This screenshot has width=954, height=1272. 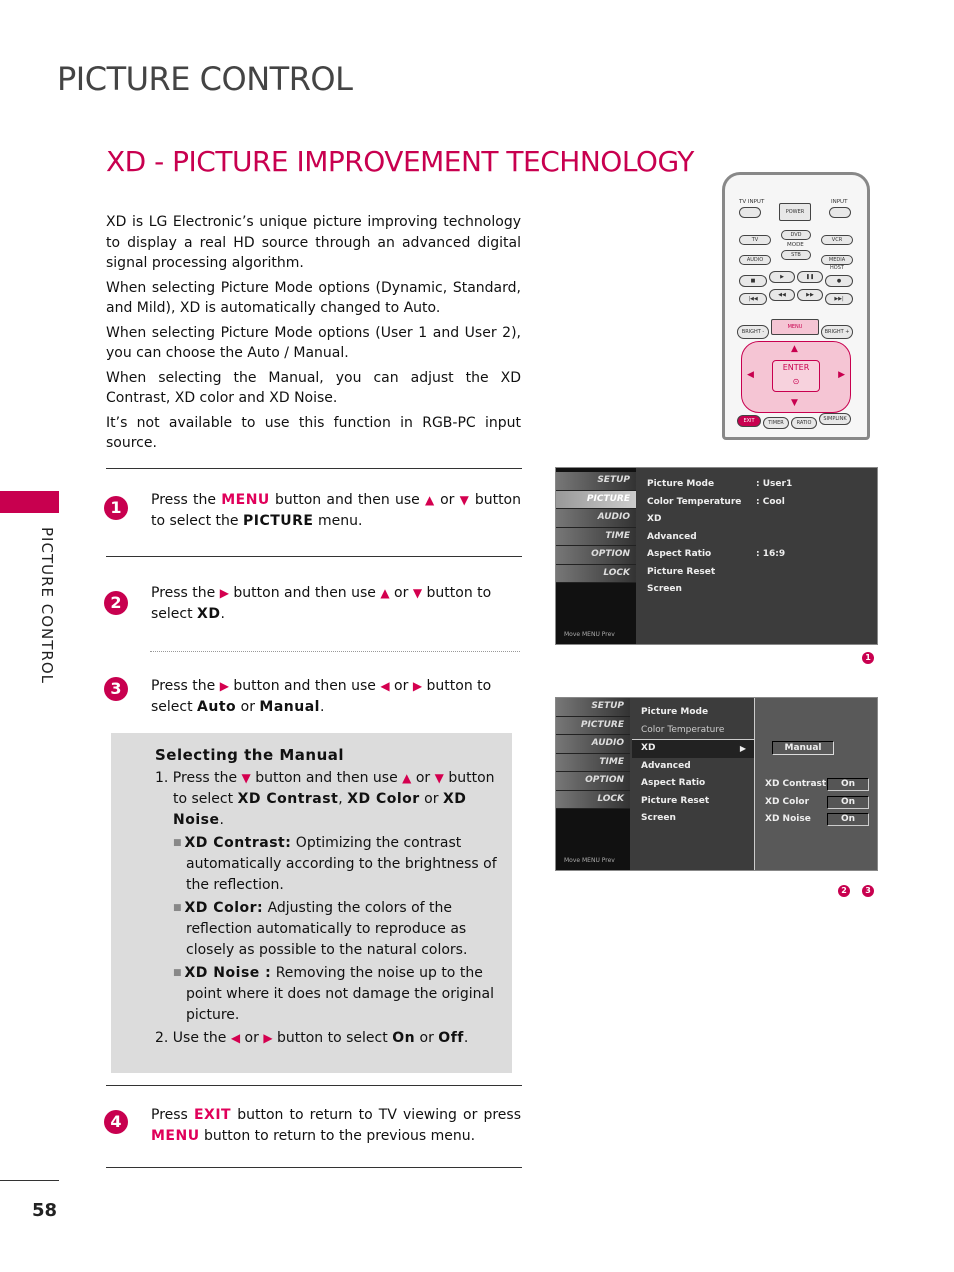 What do you see at coordinates (839, 281) in the screenshot?
I see `record-button: ●` at bounding box center [839, 281].